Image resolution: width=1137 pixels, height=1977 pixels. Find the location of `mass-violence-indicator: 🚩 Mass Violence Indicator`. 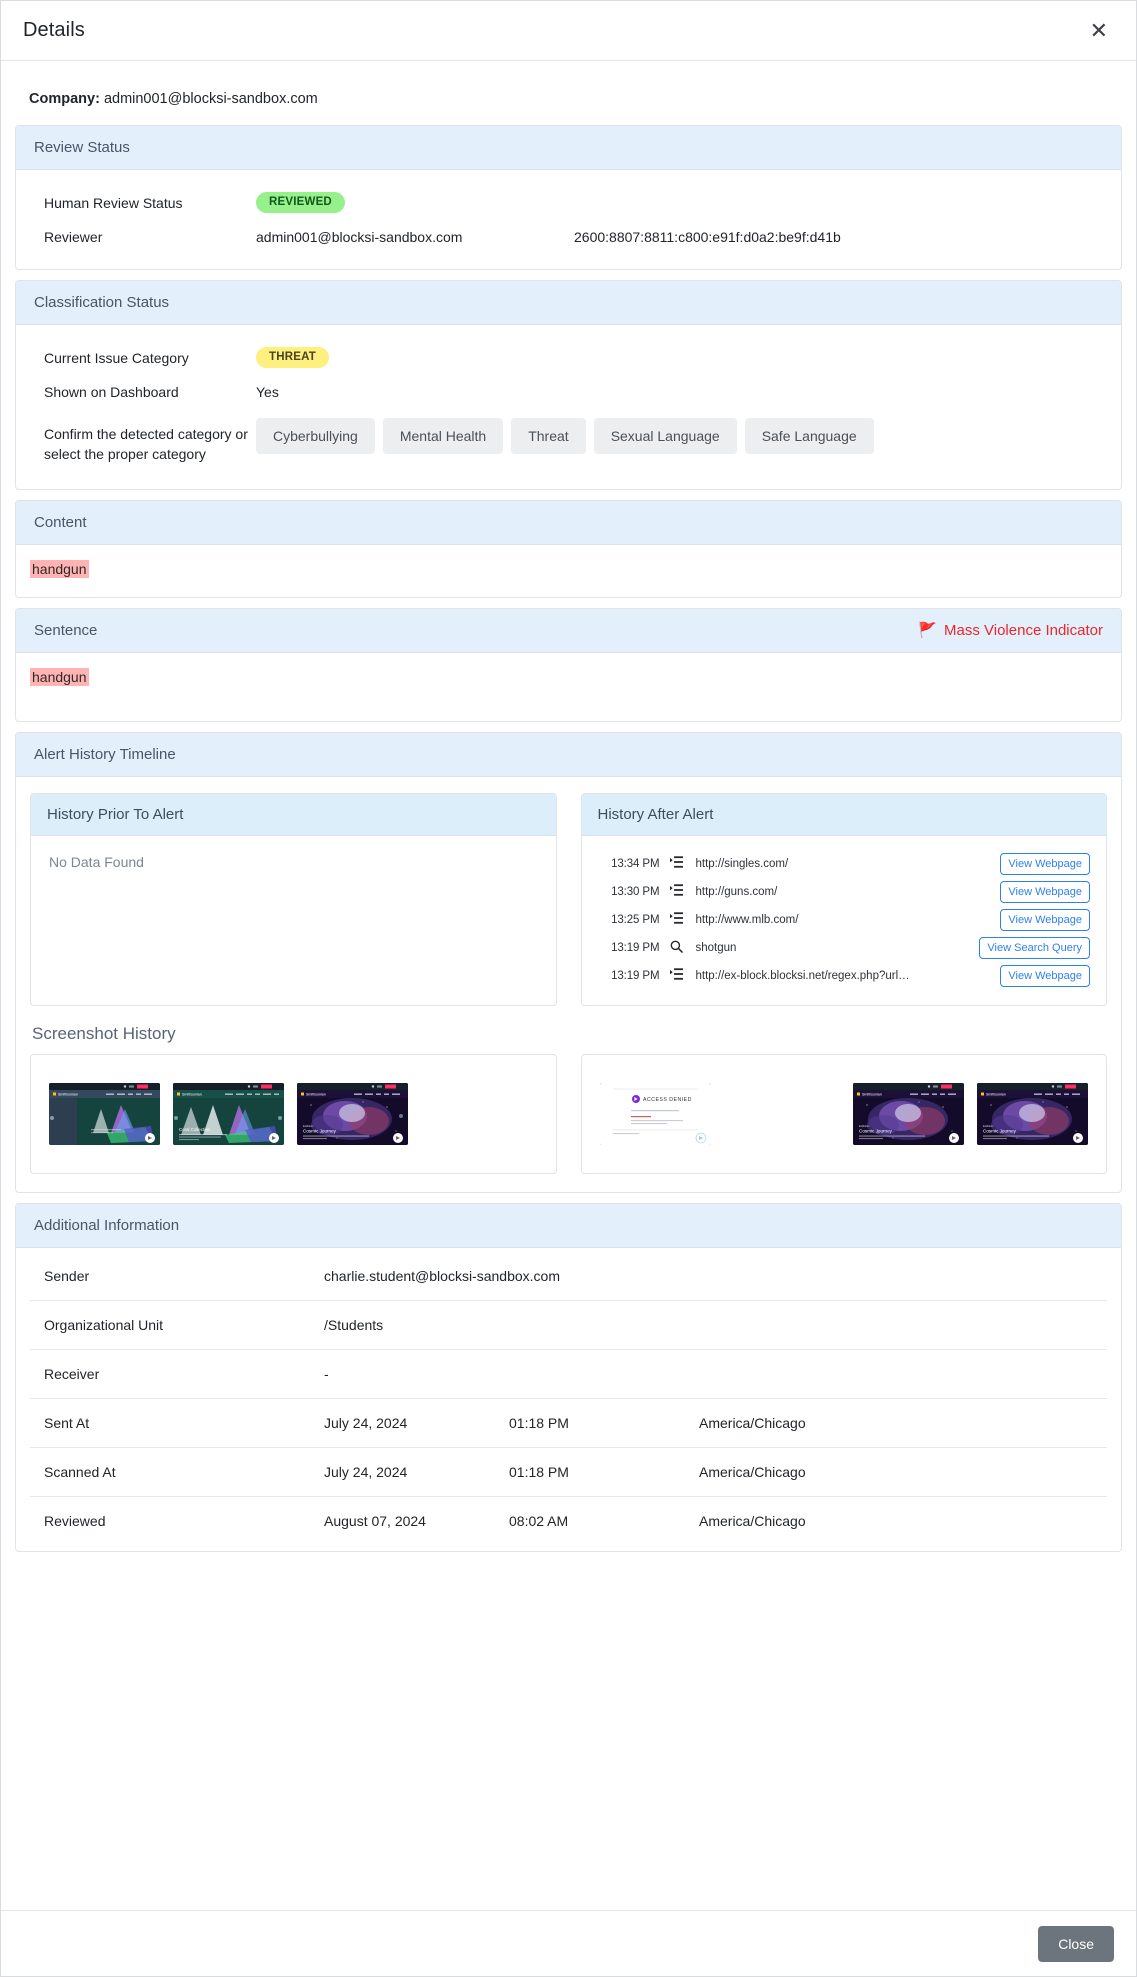

mass-violence-indicator: 🚩 Mass Violence Indicator is located at coordinates (1010, 630).